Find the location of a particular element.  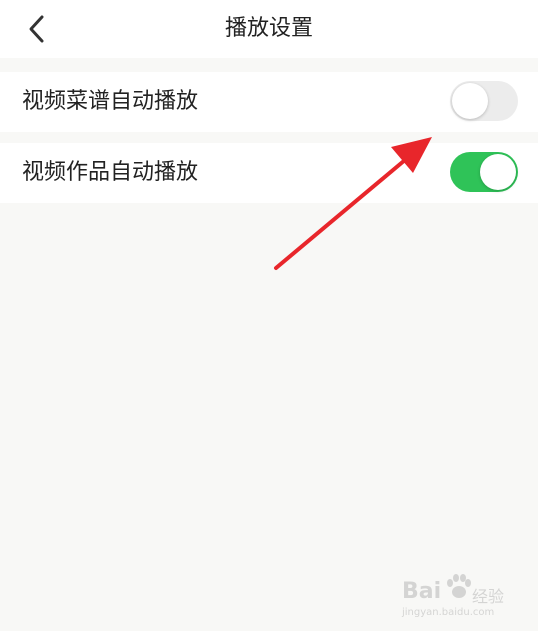

page-title: 播放设置 is located at coordinates (268, 28).